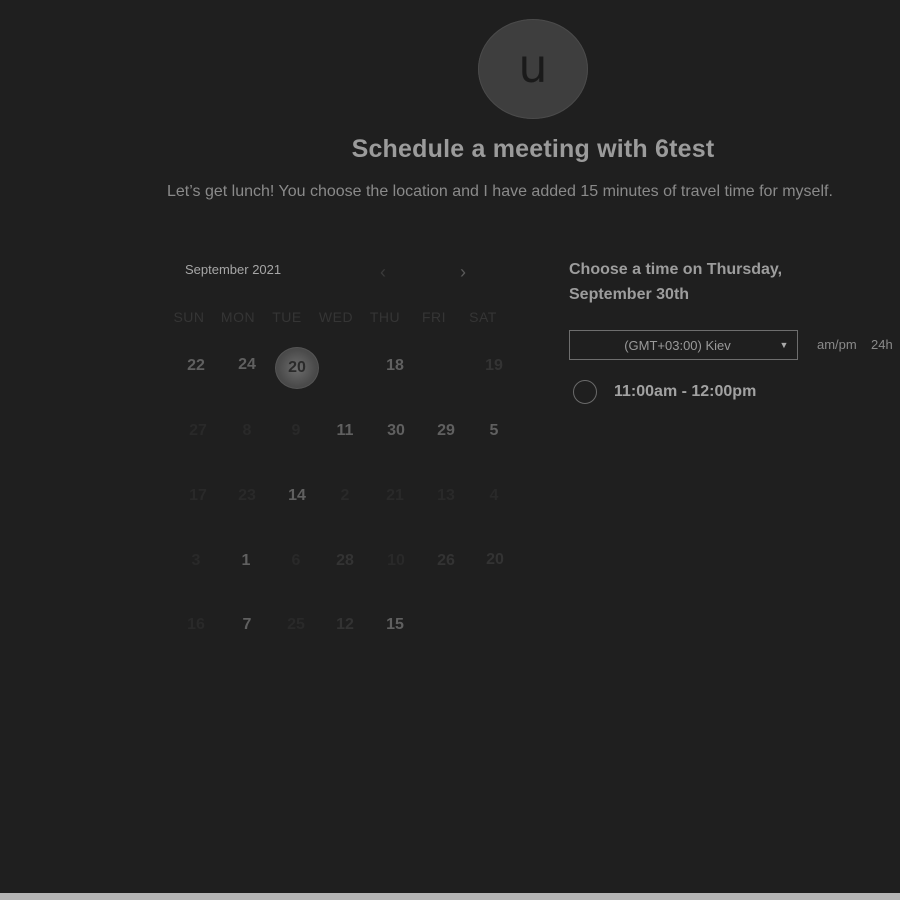 This screenshot has height=900, width=900. I want to click on calendar-month-label: September 2021, so click(233, 269).